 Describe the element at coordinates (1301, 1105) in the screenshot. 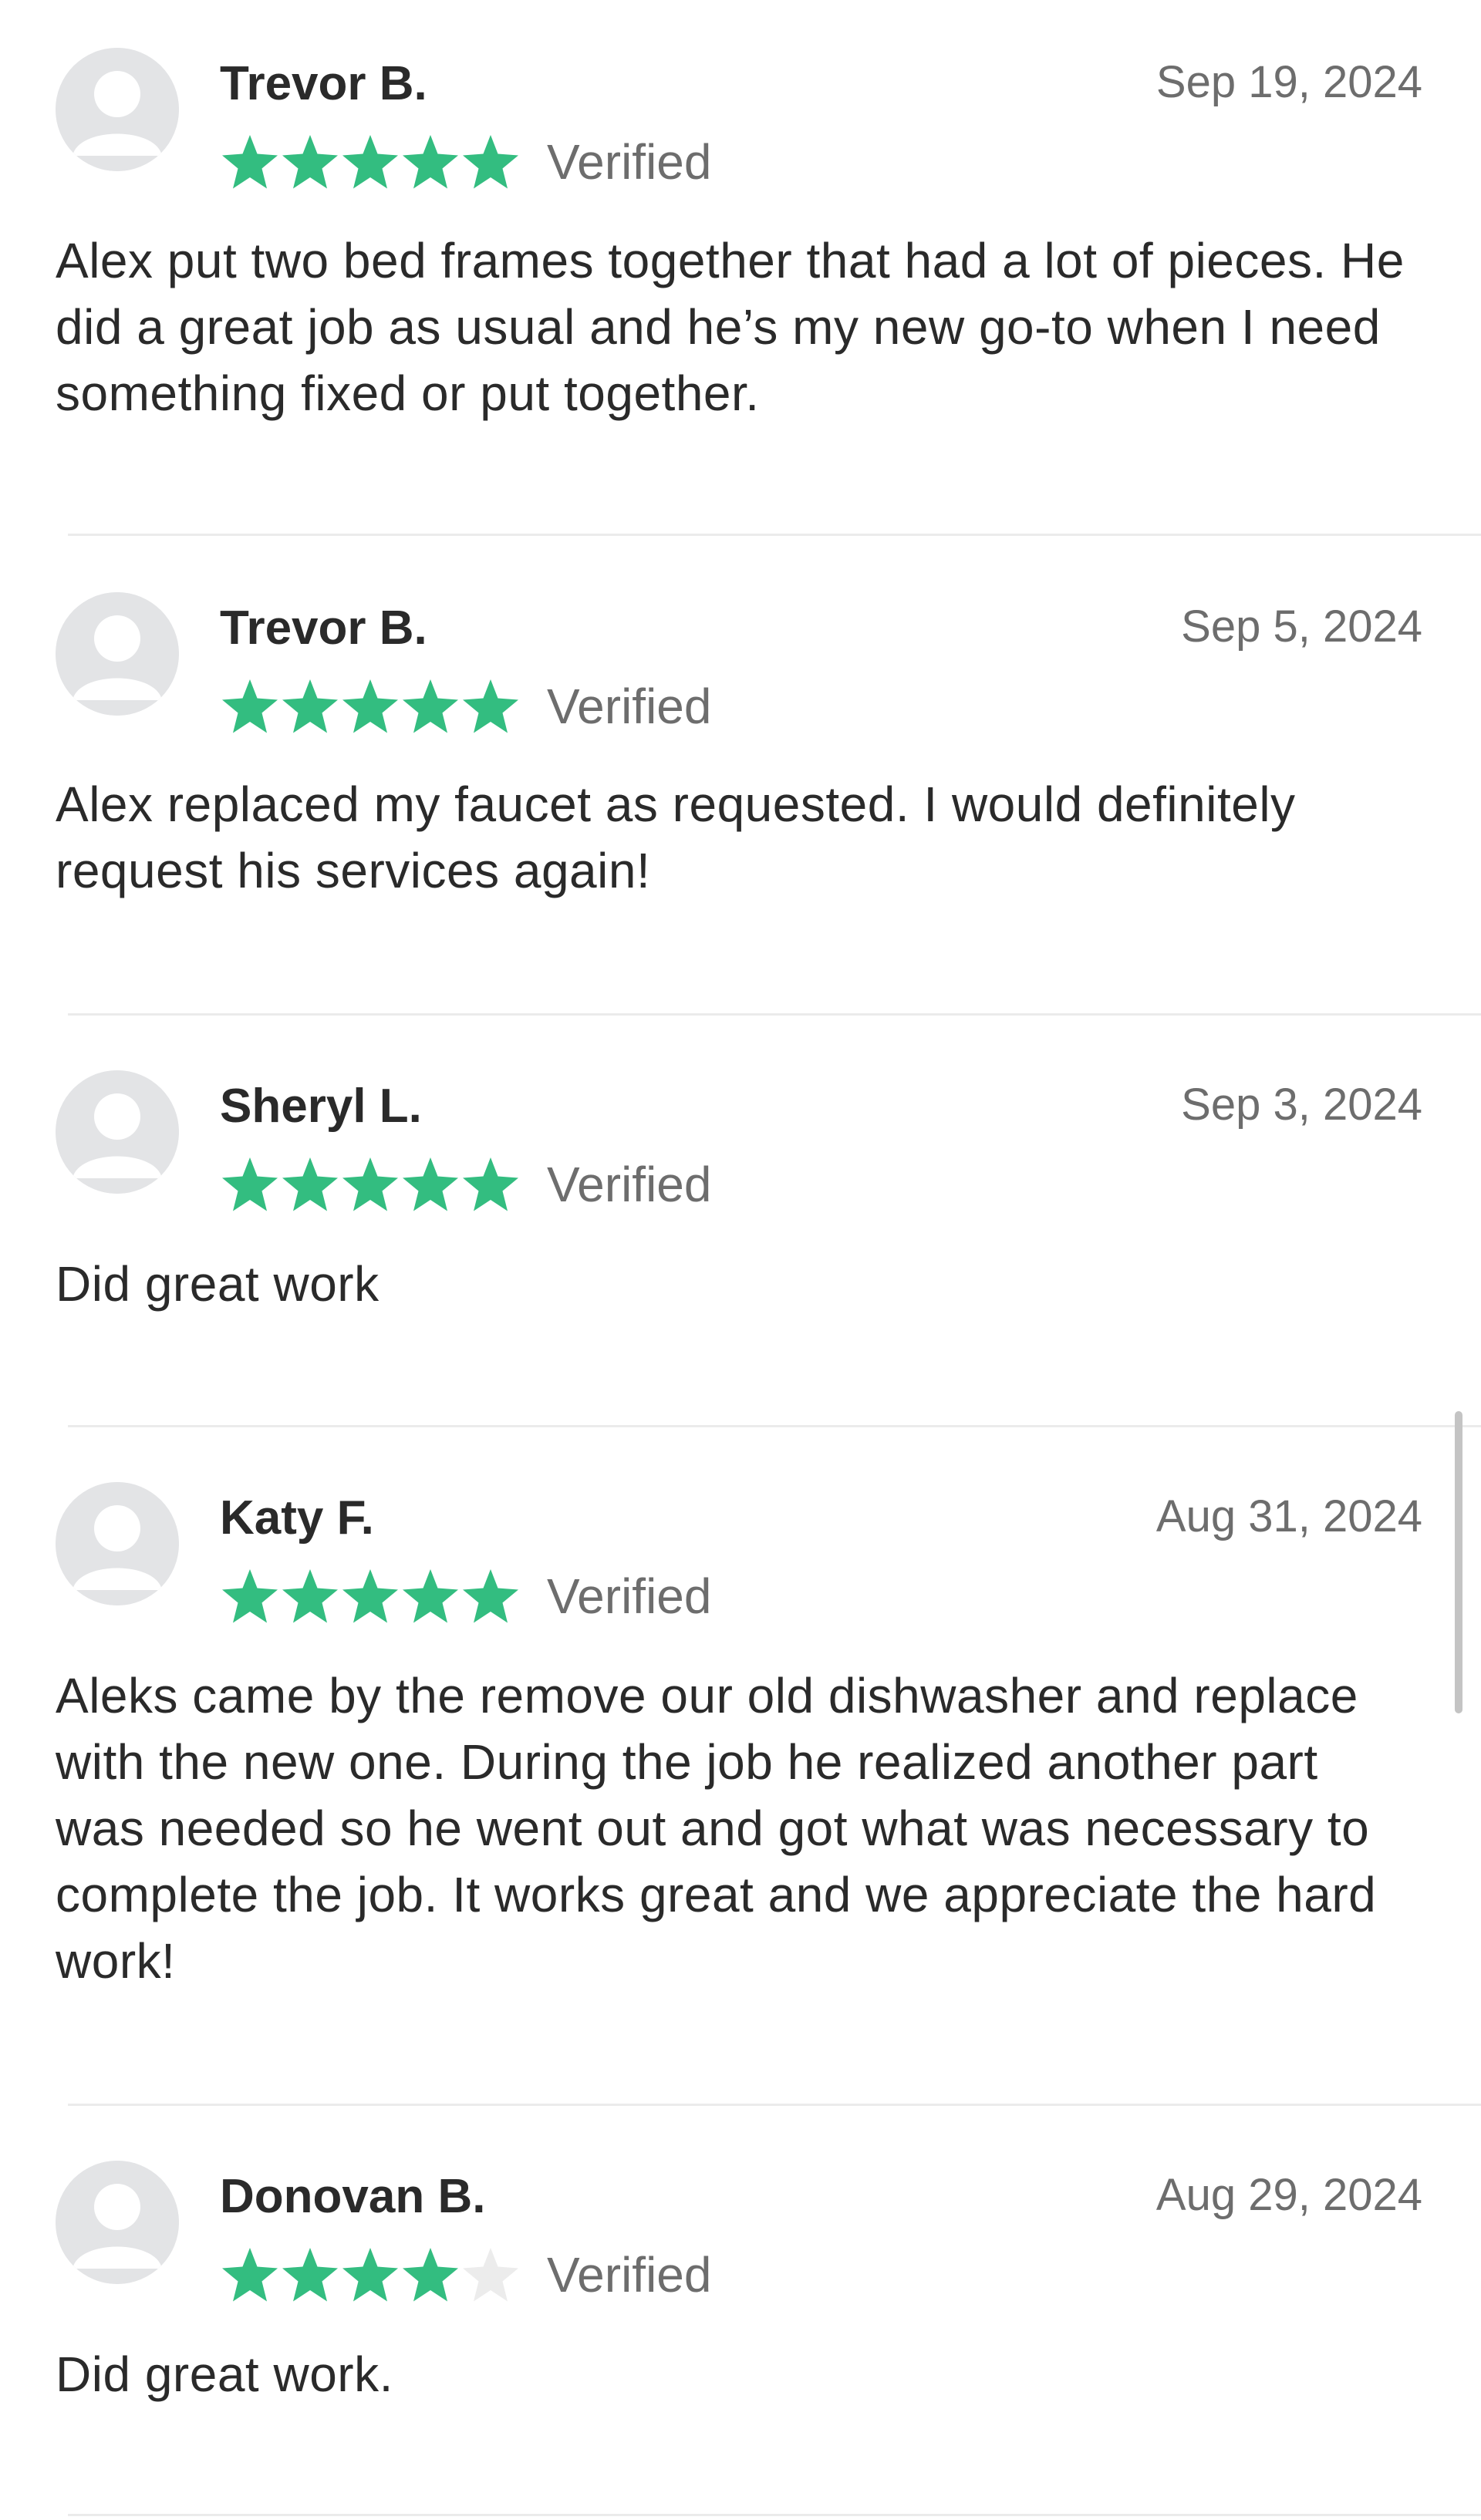

I see `review-date: Sep 3, 2024` at that location.